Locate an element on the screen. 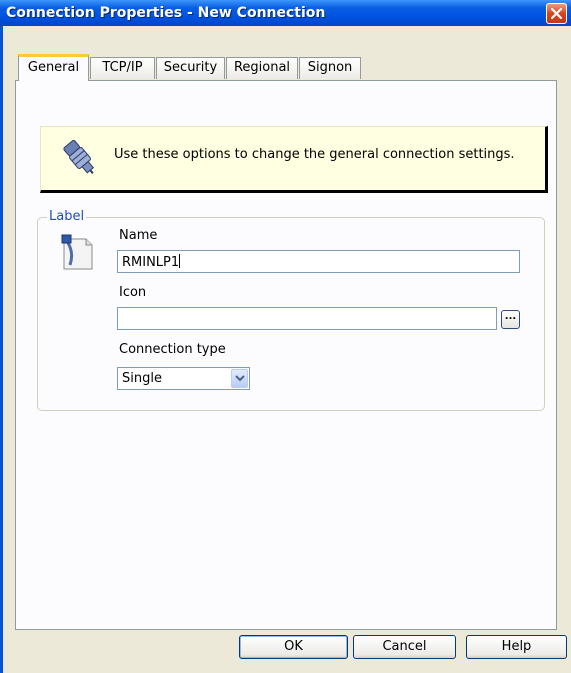 The image size is (571, 673). title-bar: Connection Properties - New Connection is located at coordinates (285, 13).